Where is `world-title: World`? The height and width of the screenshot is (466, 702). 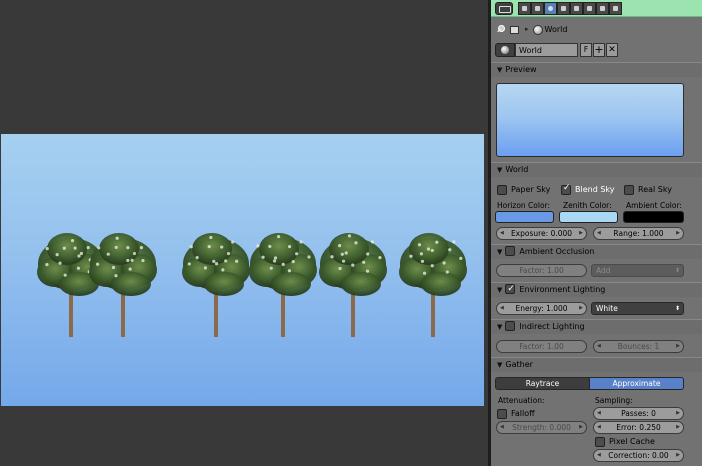
world-title: World is located at coordinates (517, 169).